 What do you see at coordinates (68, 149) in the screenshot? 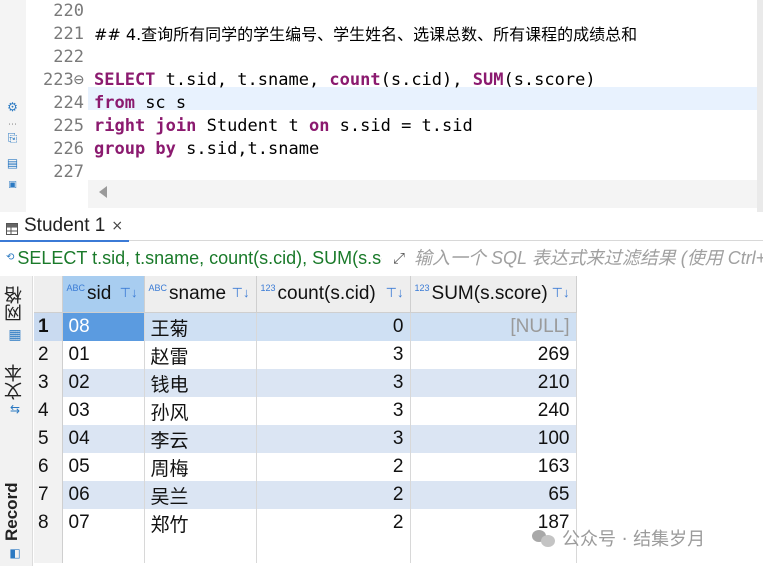
I see `line-number: 226` at bounding box center [68, 149].